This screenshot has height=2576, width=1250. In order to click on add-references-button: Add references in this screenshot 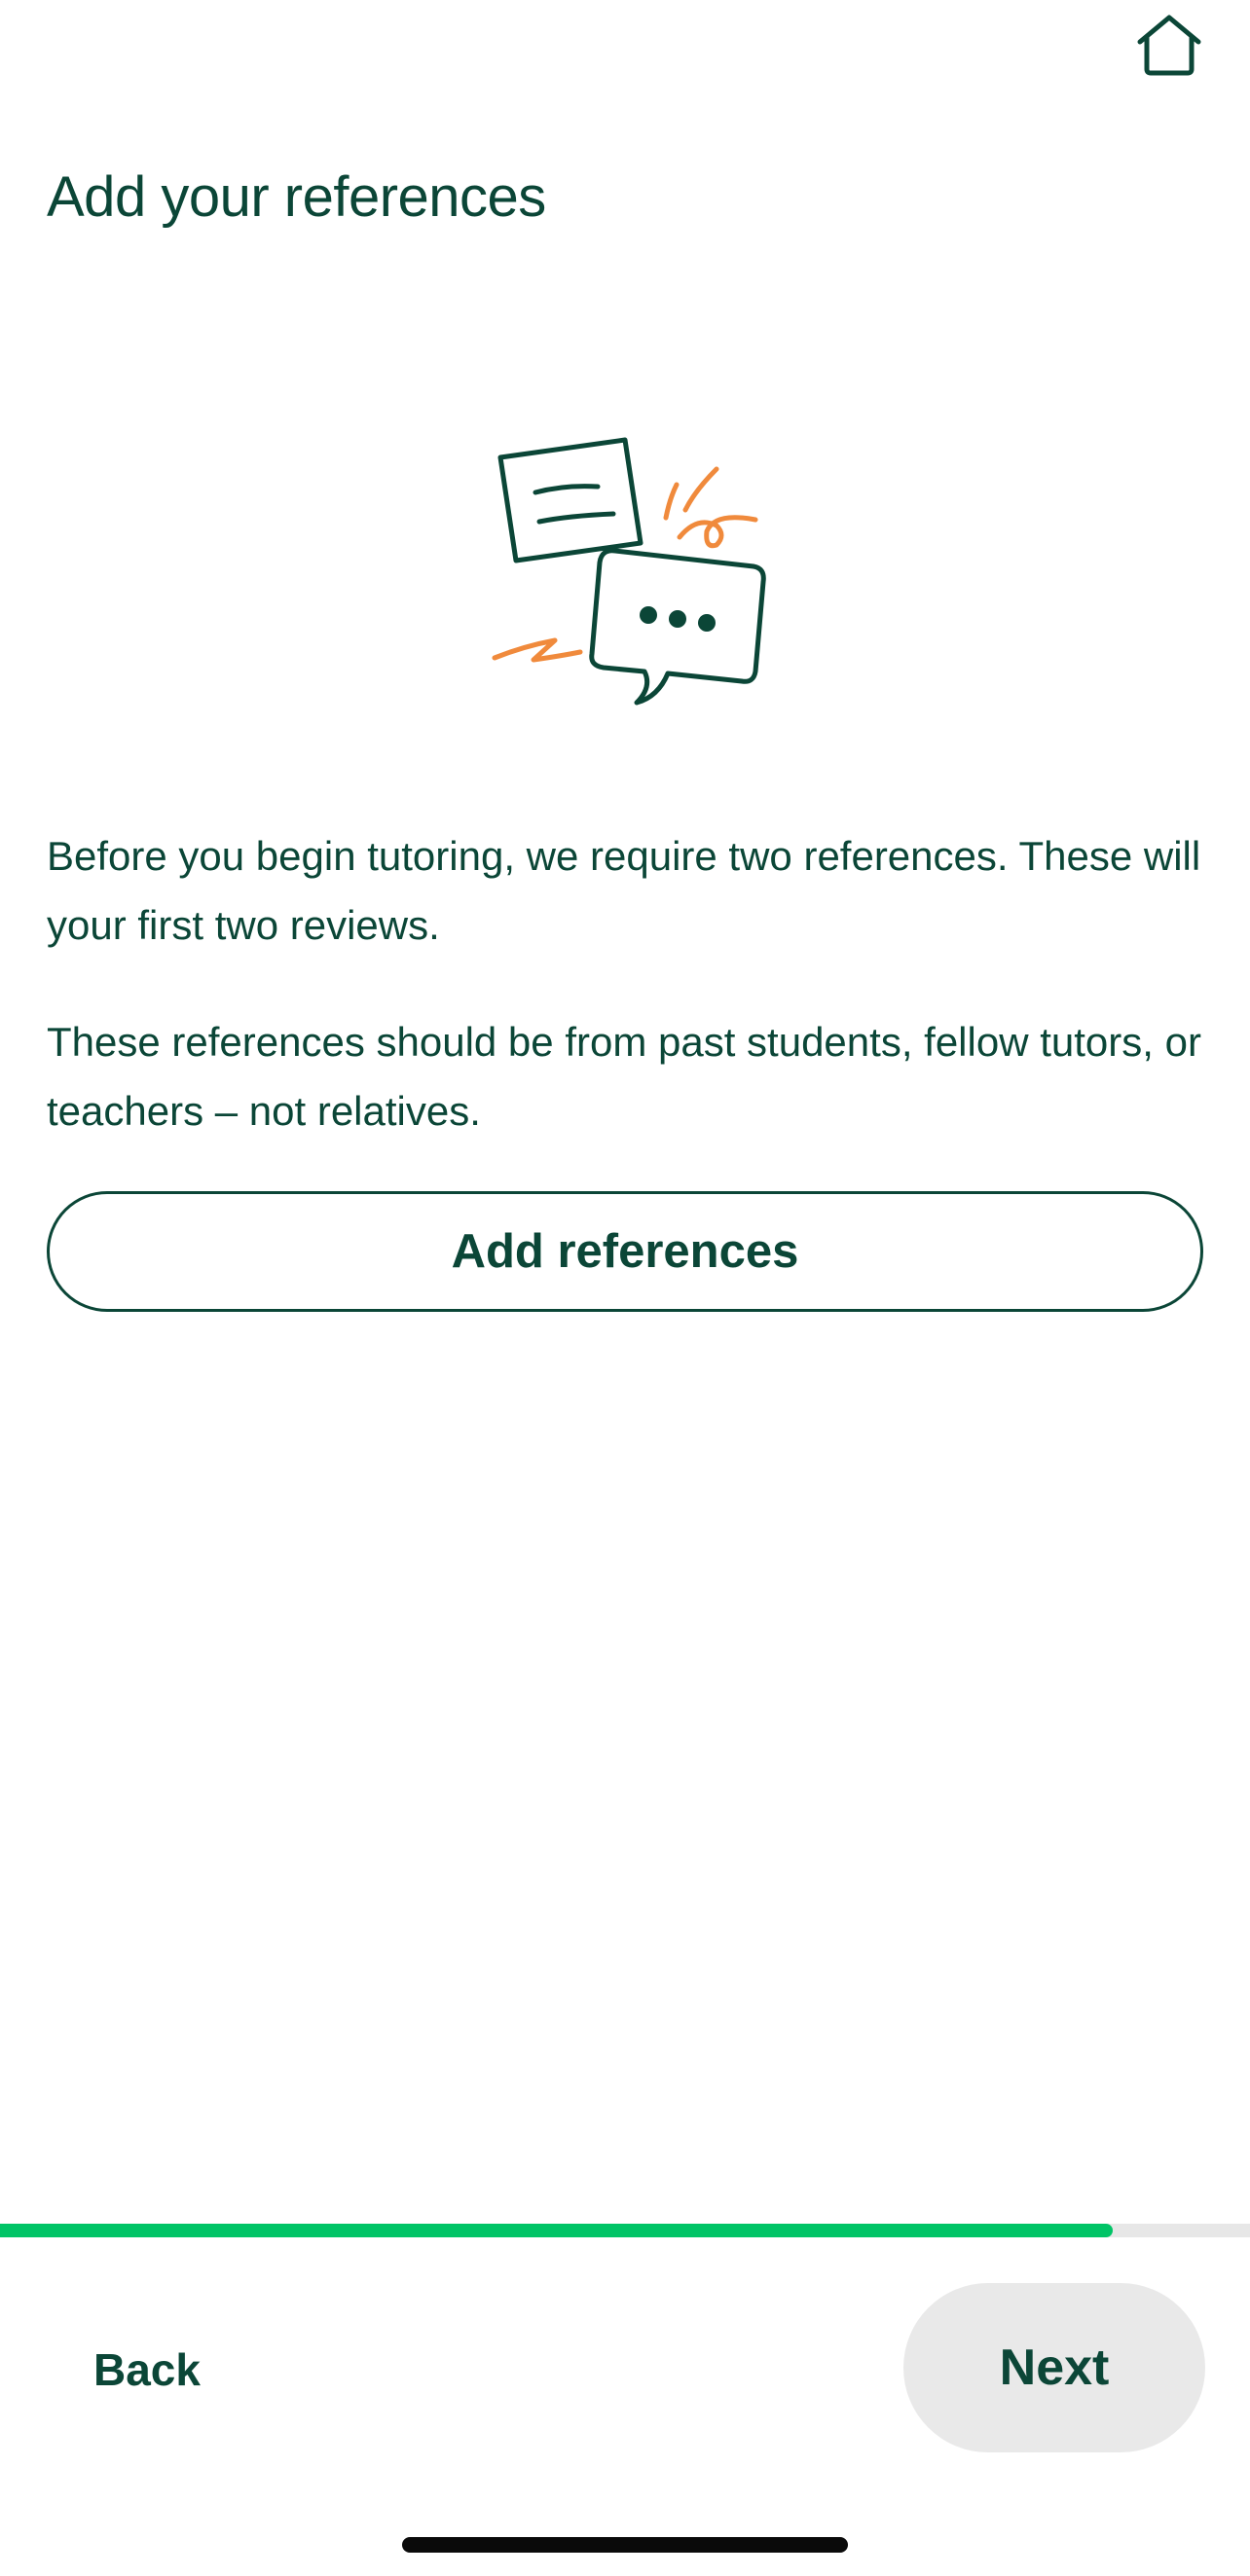, I will do `click(625, 1251)`.